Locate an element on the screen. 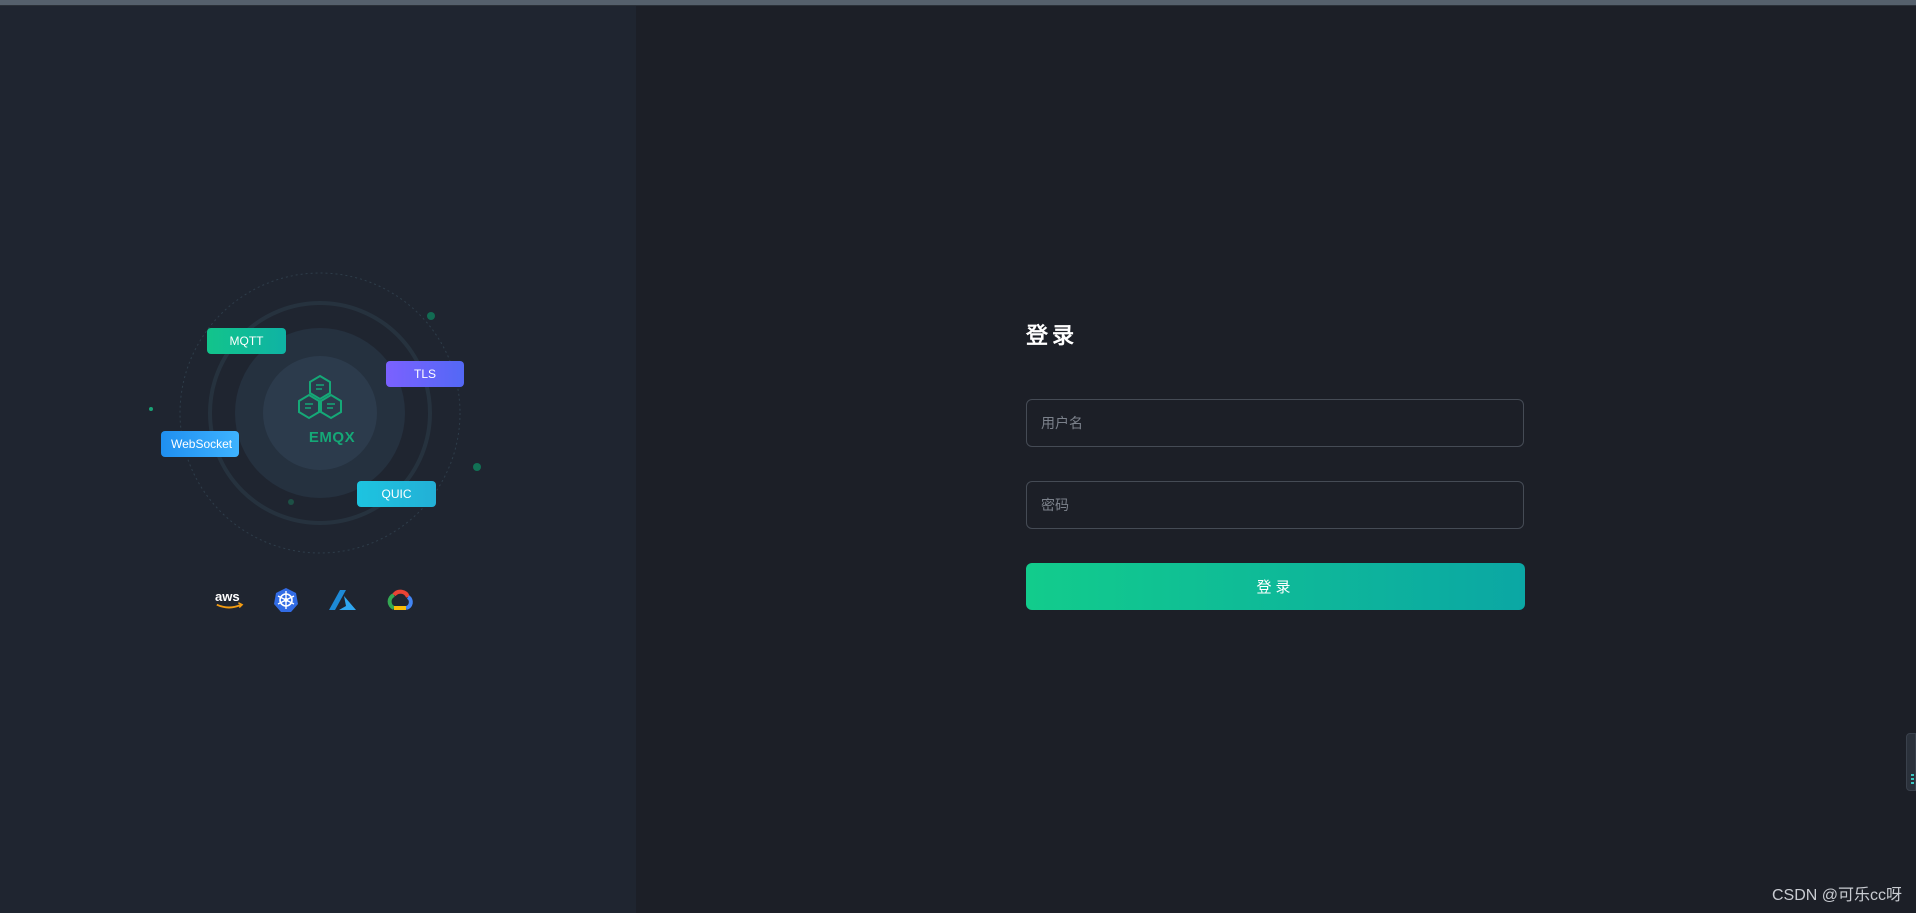 This screenshot has width=1916, height=913. quic-badge: QUIC is located at coordinates (396, 494).